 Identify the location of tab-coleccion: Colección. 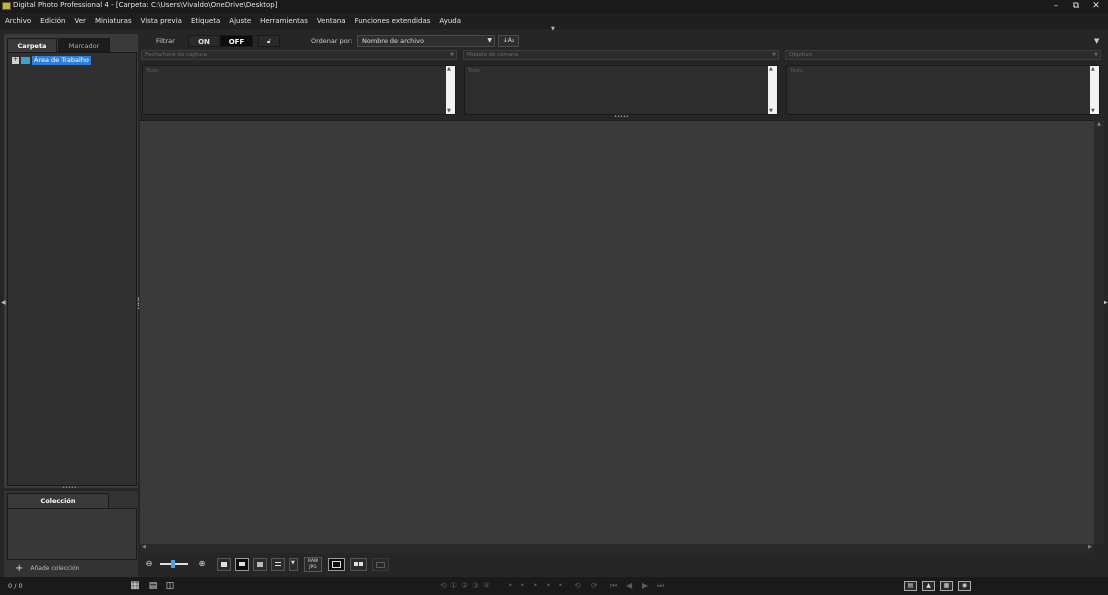
(58, 500).